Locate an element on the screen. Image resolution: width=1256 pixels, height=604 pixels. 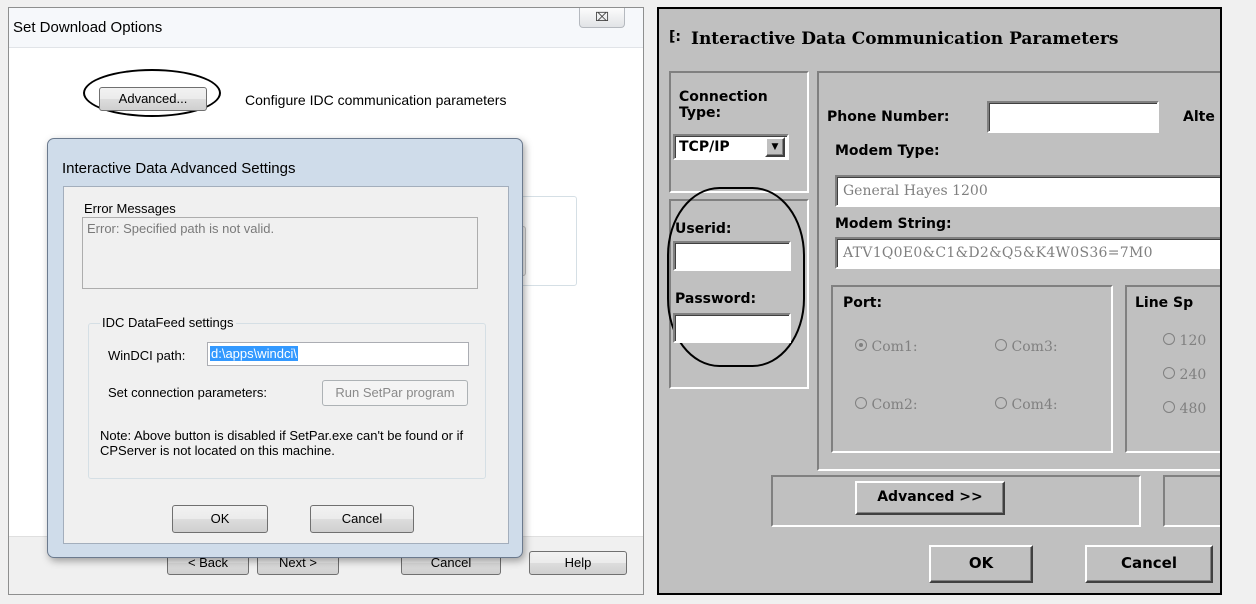
userid-input is located at coordinates (732, 256).